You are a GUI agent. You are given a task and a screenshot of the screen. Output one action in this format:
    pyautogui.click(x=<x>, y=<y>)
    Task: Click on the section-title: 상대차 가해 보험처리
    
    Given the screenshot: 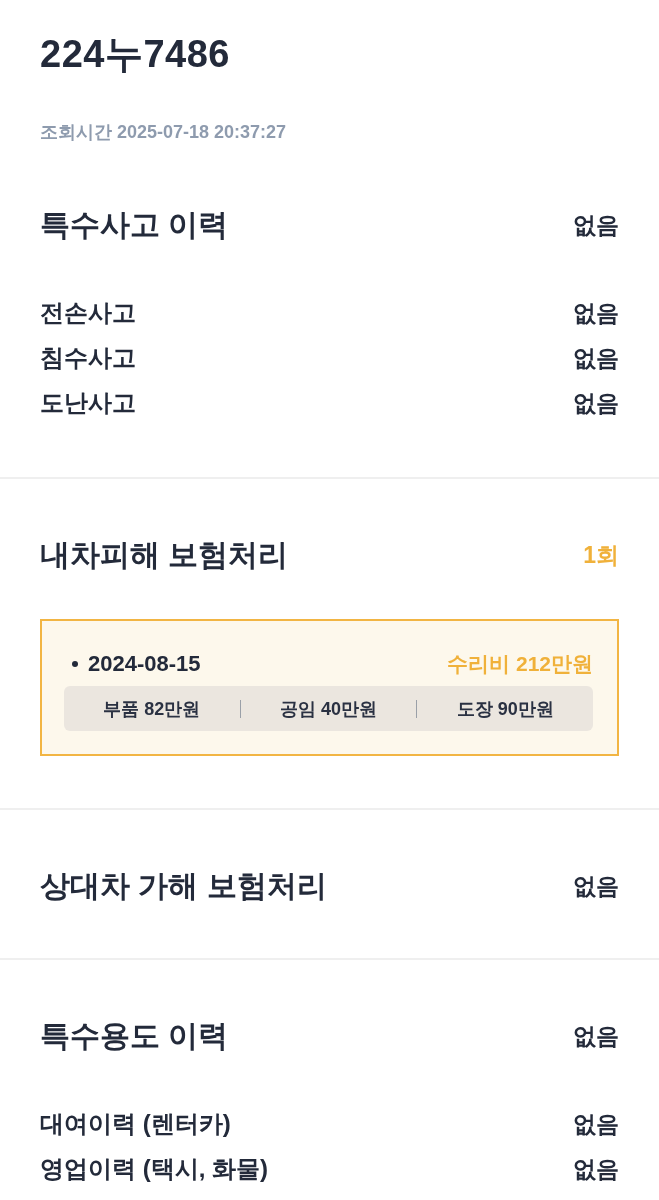 What is the action you would take?
    pyautogui.click(x=183, y=886)
    